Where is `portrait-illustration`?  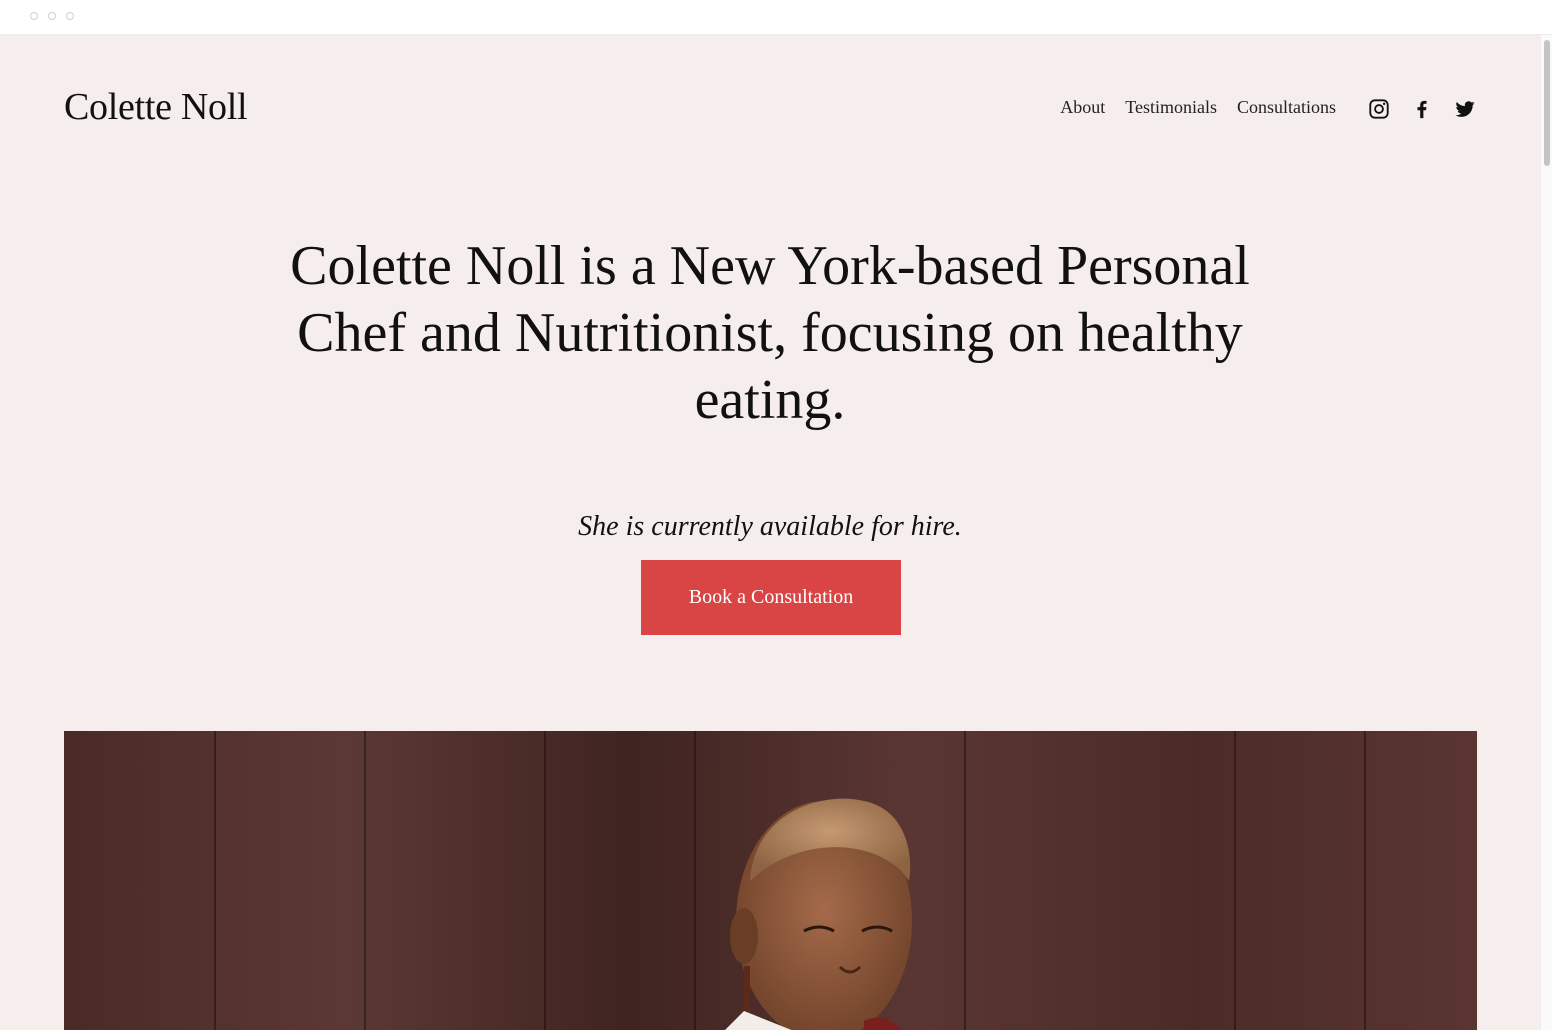 portrait-illustration is located at coordinates (818, 914).